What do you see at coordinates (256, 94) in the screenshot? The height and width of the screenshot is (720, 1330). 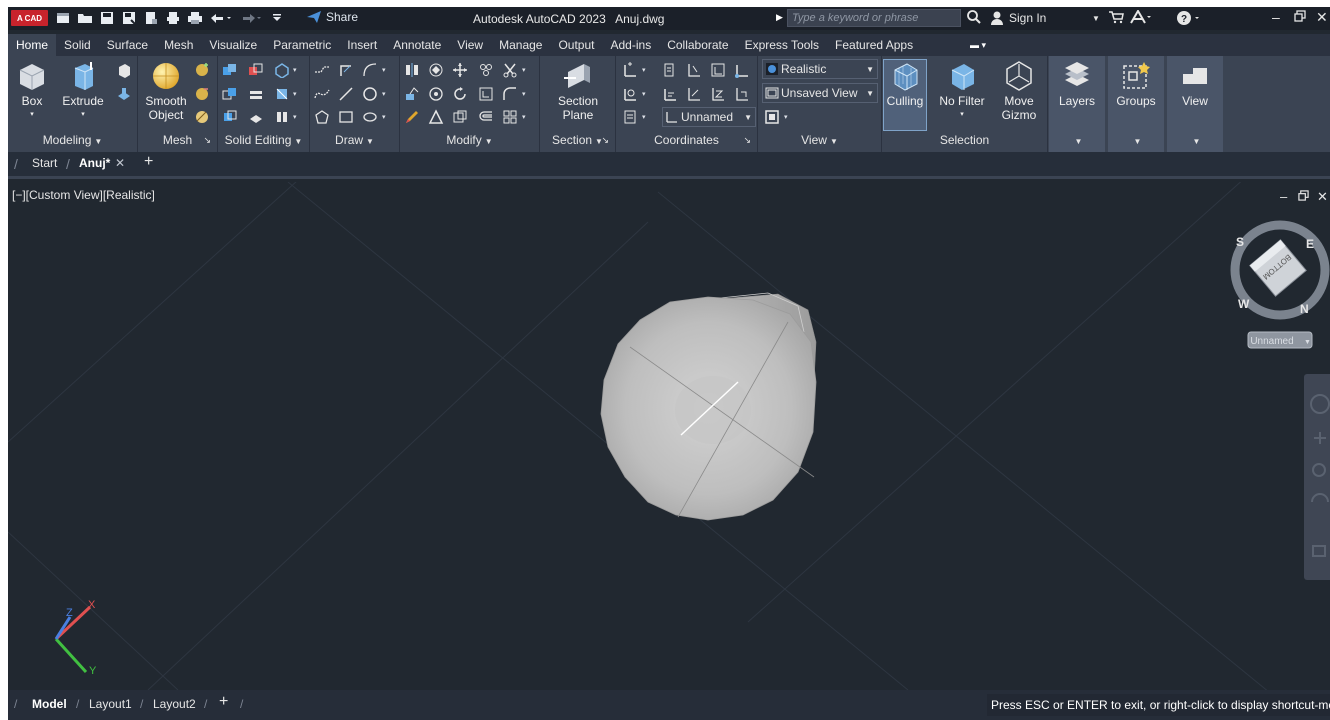 I see `thicken-icon` at bounding box center [256, 94].